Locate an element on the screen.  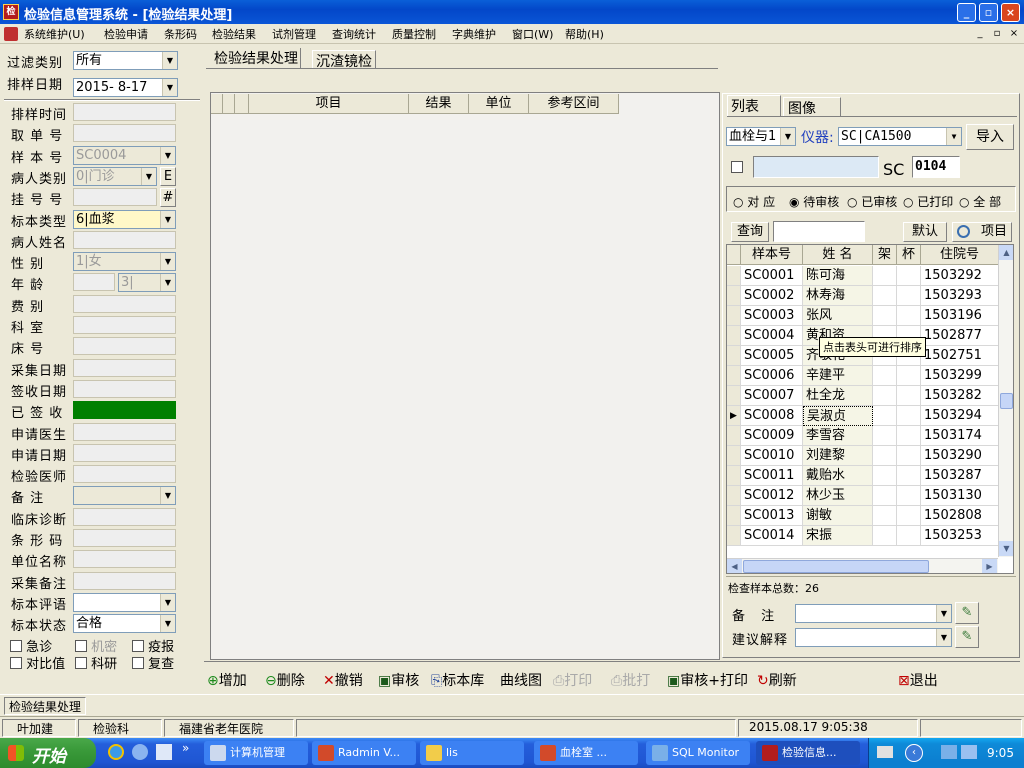
query-input is located at coordinates (819, 231).